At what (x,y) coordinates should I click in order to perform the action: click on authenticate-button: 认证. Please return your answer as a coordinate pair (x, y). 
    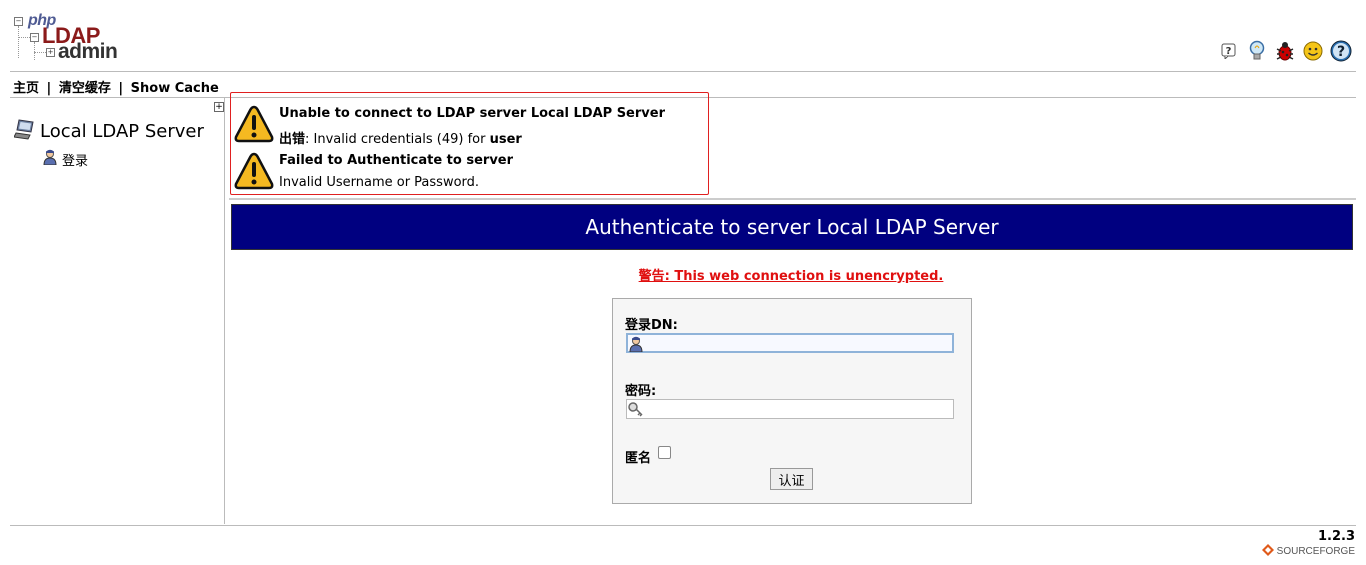
    Looking at the image, I should click on (791, 479).